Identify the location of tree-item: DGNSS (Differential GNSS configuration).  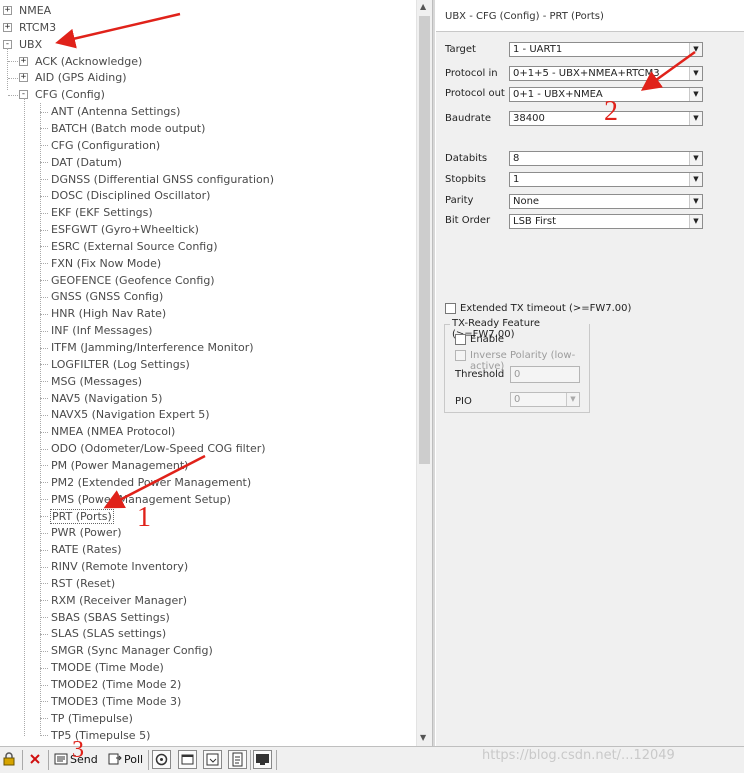
(162, 179).